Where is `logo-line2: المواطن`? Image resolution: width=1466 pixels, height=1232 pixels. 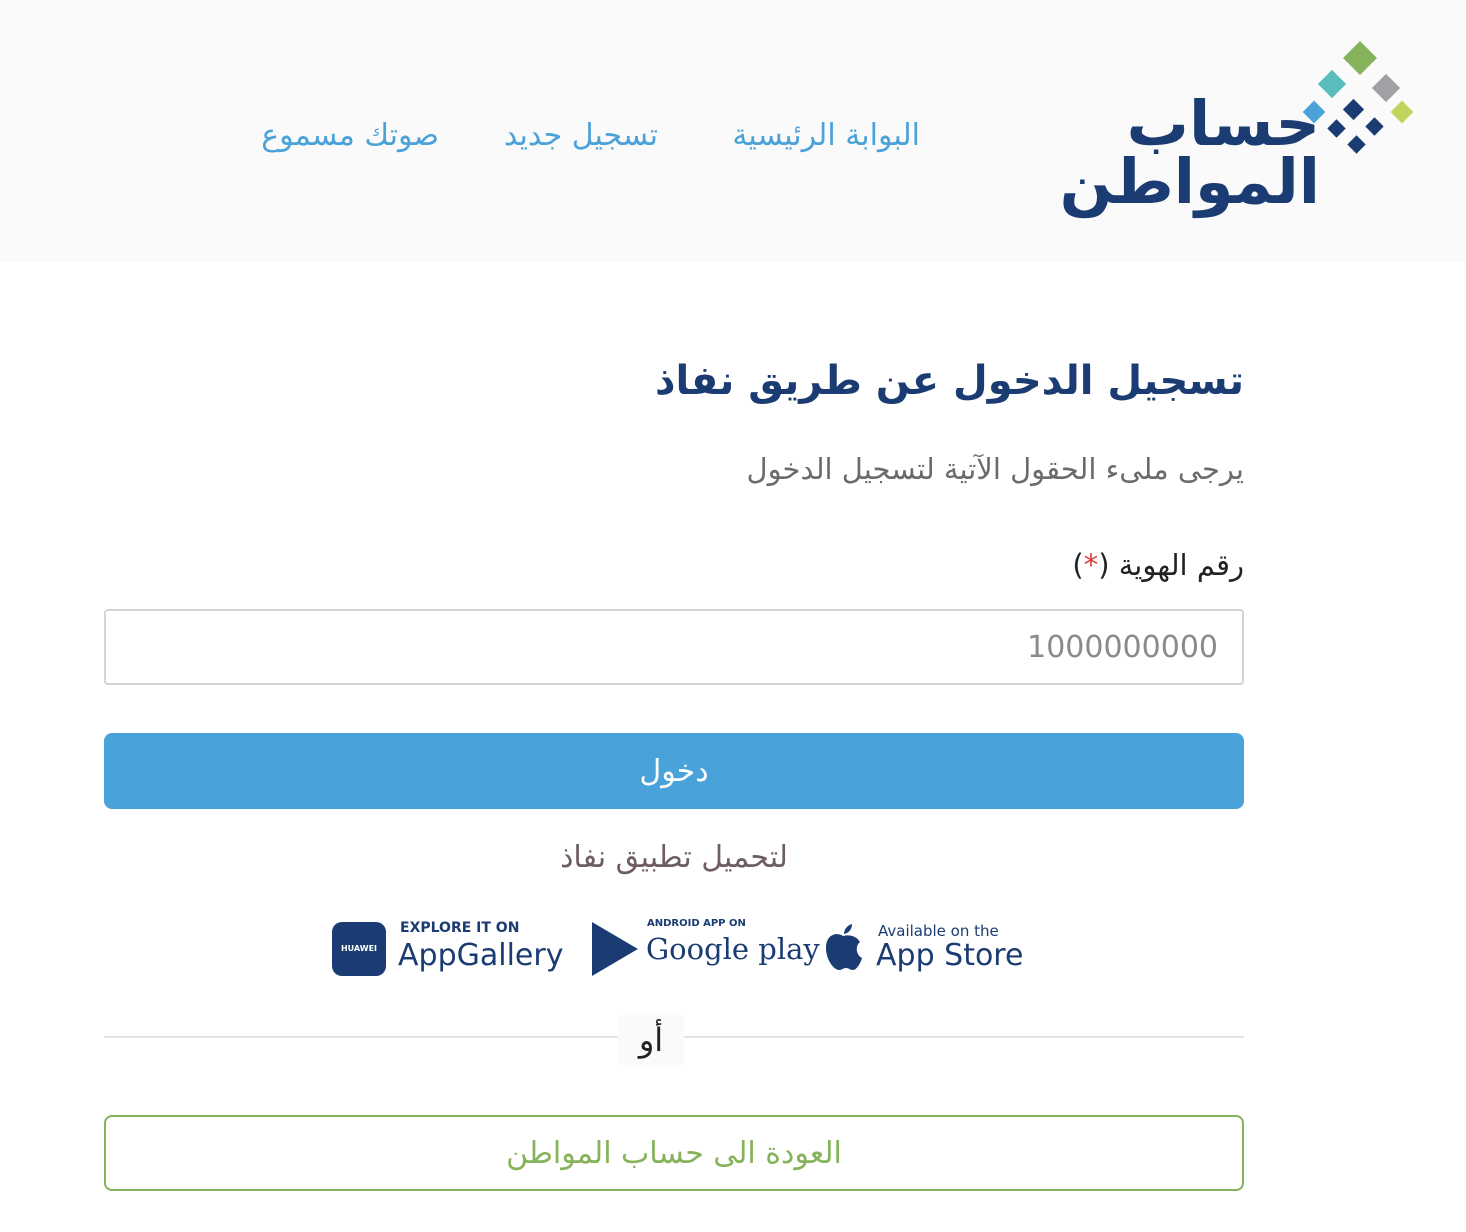 logo-line2: المواطن is located at coordinates (1189, 181).